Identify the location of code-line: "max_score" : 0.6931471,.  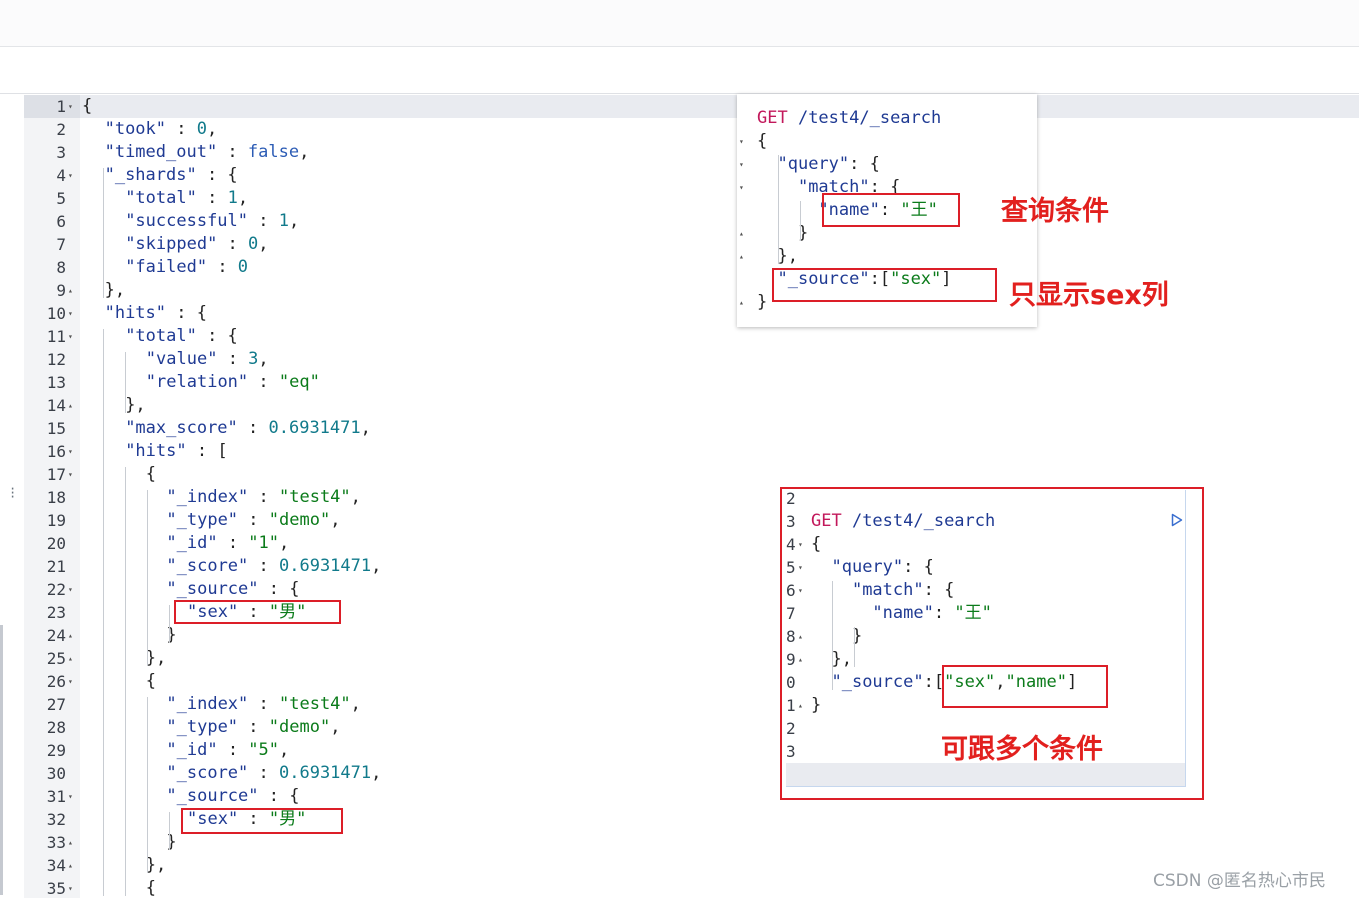
(248, 428).